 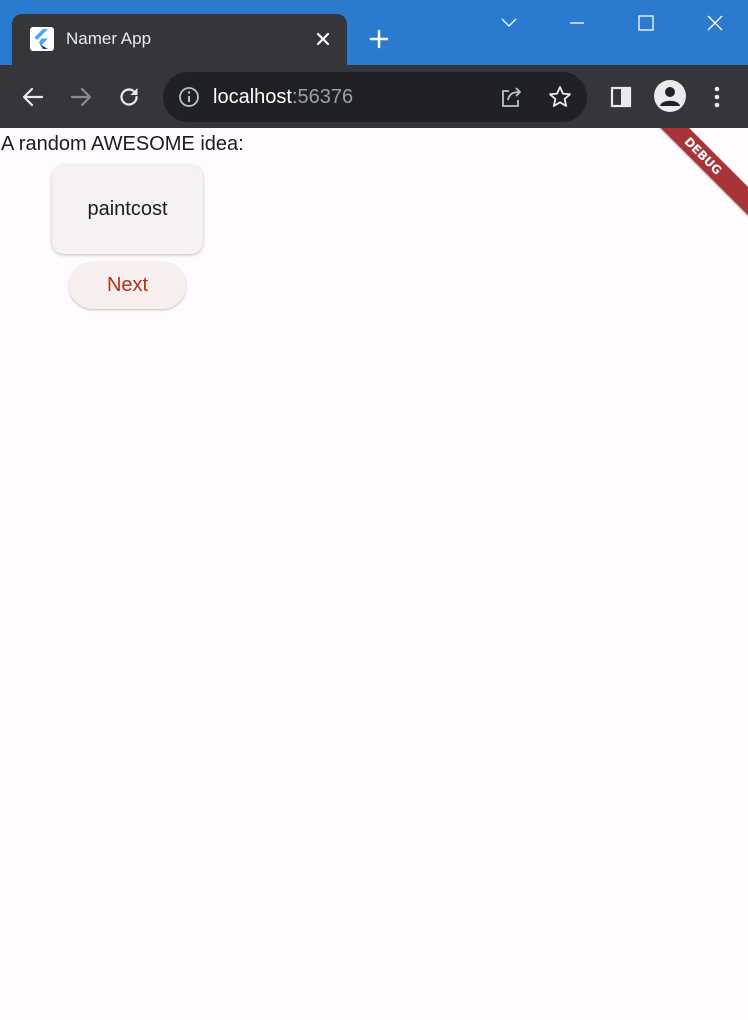 I want to click on browser-titlebar: Namer App, so click(x=374, y=32).